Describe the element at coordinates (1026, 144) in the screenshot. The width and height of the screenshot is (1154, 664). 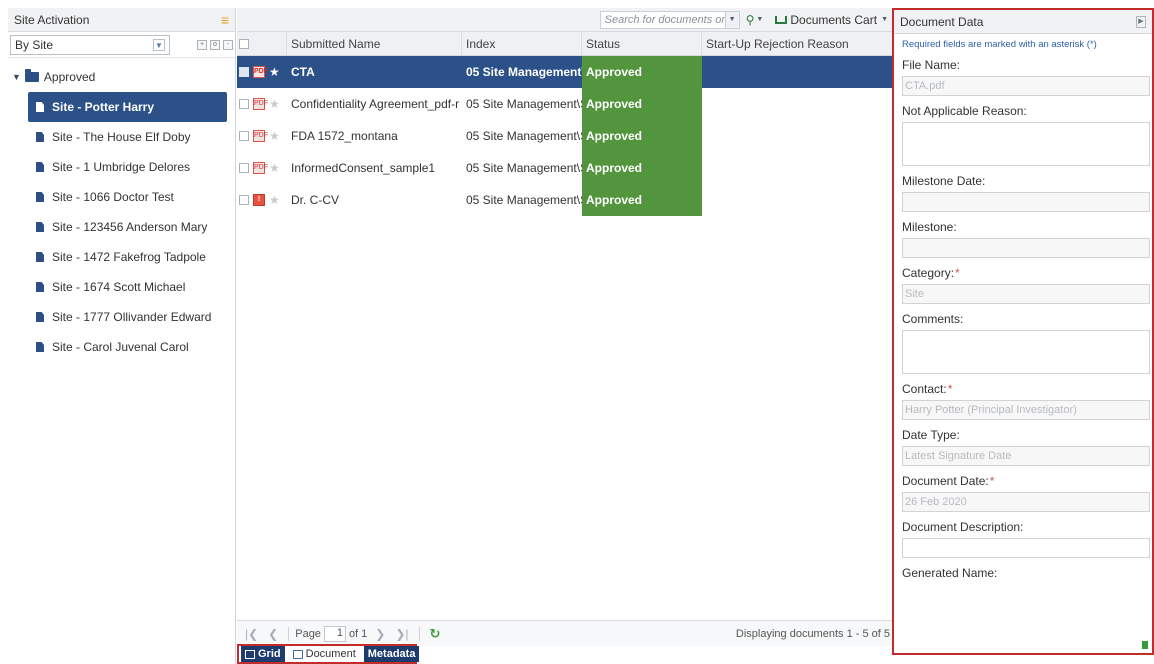
I see `not-applicable-reason-textarea` at that location.